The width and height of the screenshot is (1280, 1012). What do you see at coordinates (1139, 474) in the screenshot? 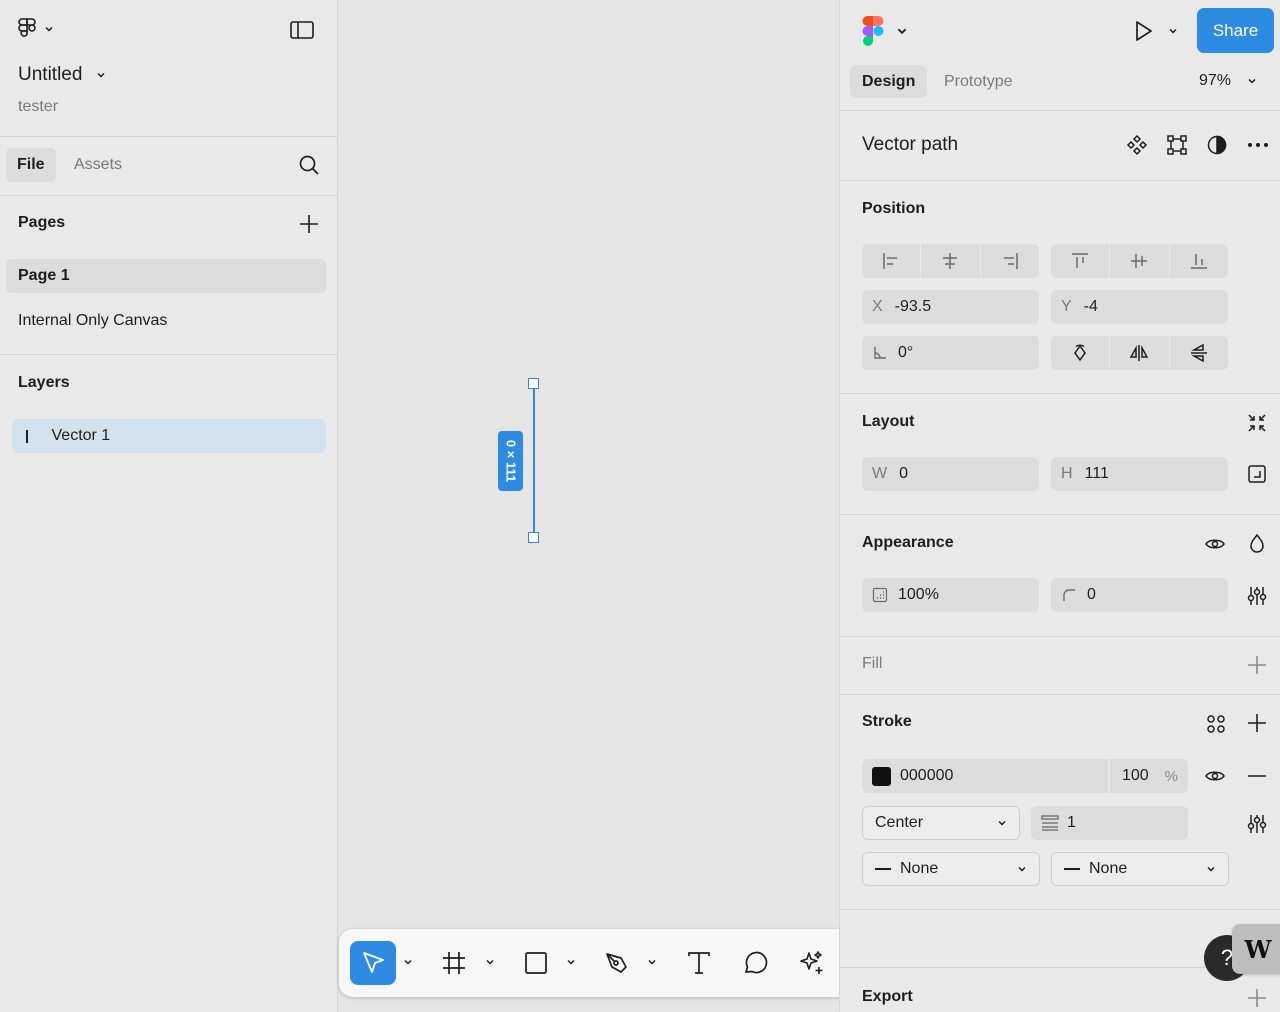
I see `height-field: H 111` at bounding box center [1139, 474].